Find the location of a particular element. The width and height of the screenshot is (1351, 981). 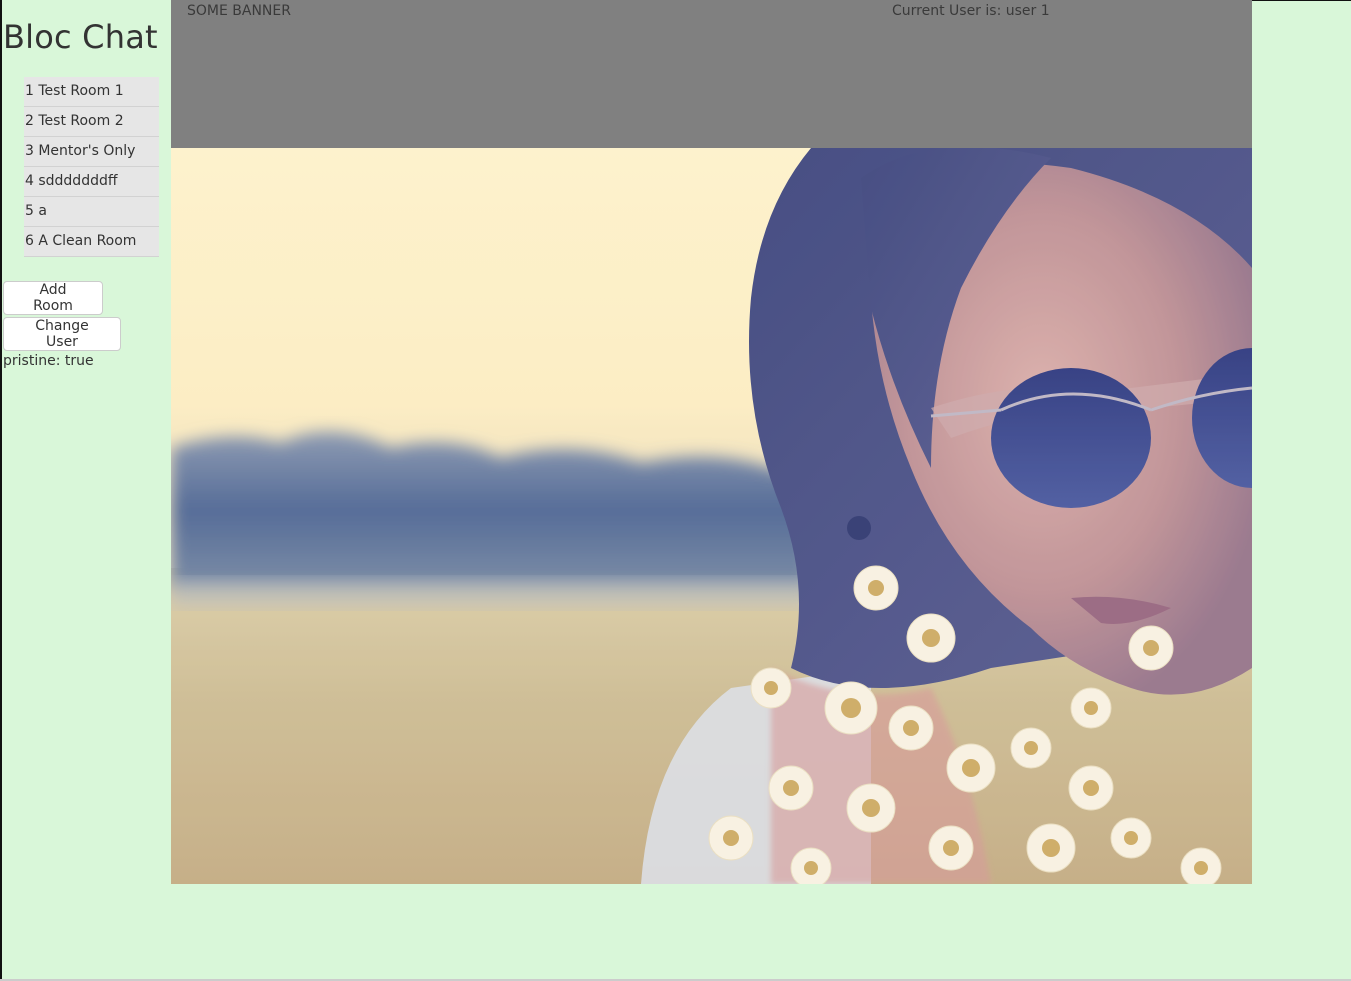

window-frame-left is located at coordinates (1, 490).